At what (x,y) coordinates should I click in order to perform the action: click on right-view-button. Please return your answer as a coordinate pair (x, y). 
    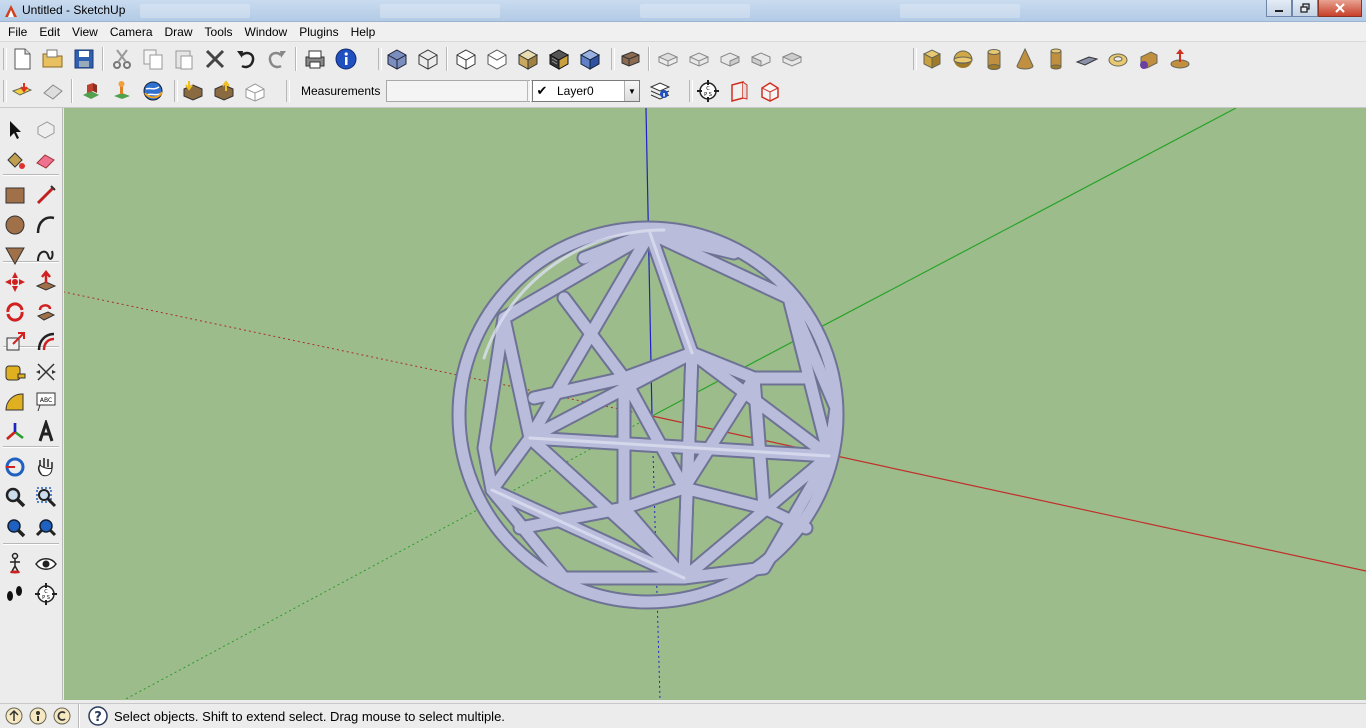
    Looking at the image, I should click on (730, 59).